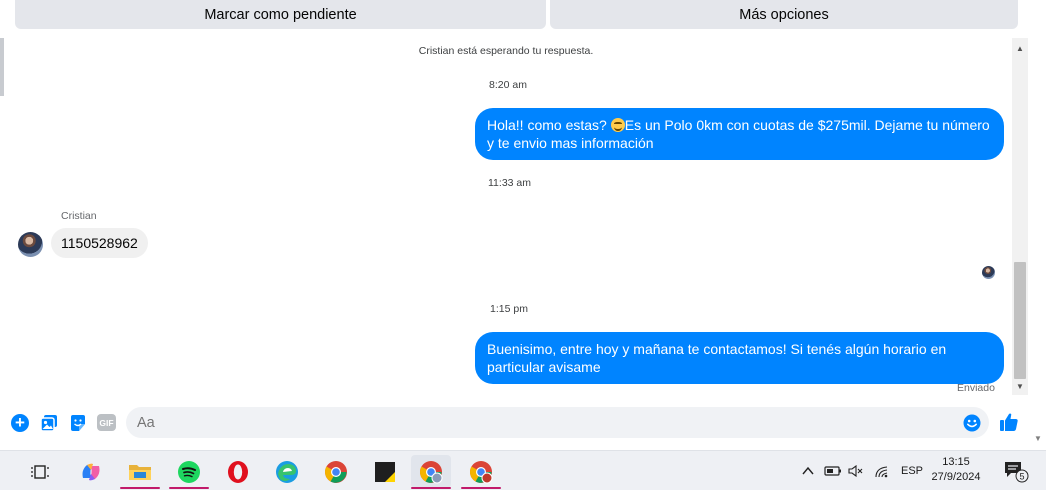 This screenshot has width=1046, height=490. Describe the element at coordinates (956, 477) in the screenshot. I see `clock-date: 27/9/2024` at that location.